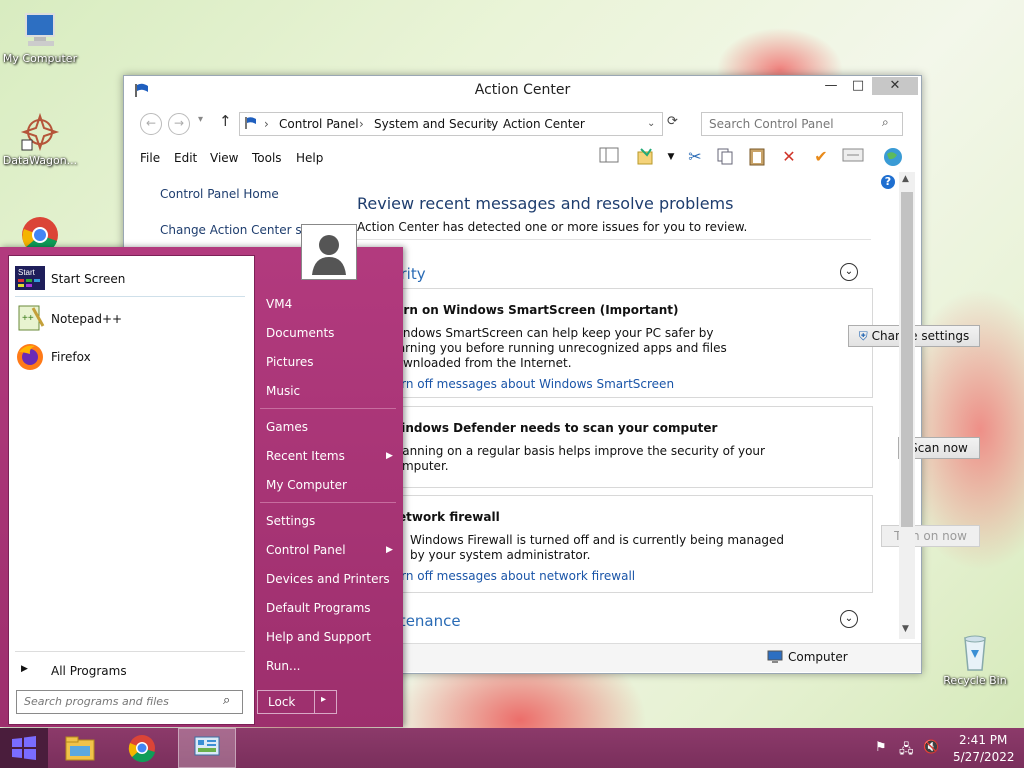 The height and width of the screenshot is (779, 1024). I want to click on change-settings-label: Change settings, so click(920, 336).